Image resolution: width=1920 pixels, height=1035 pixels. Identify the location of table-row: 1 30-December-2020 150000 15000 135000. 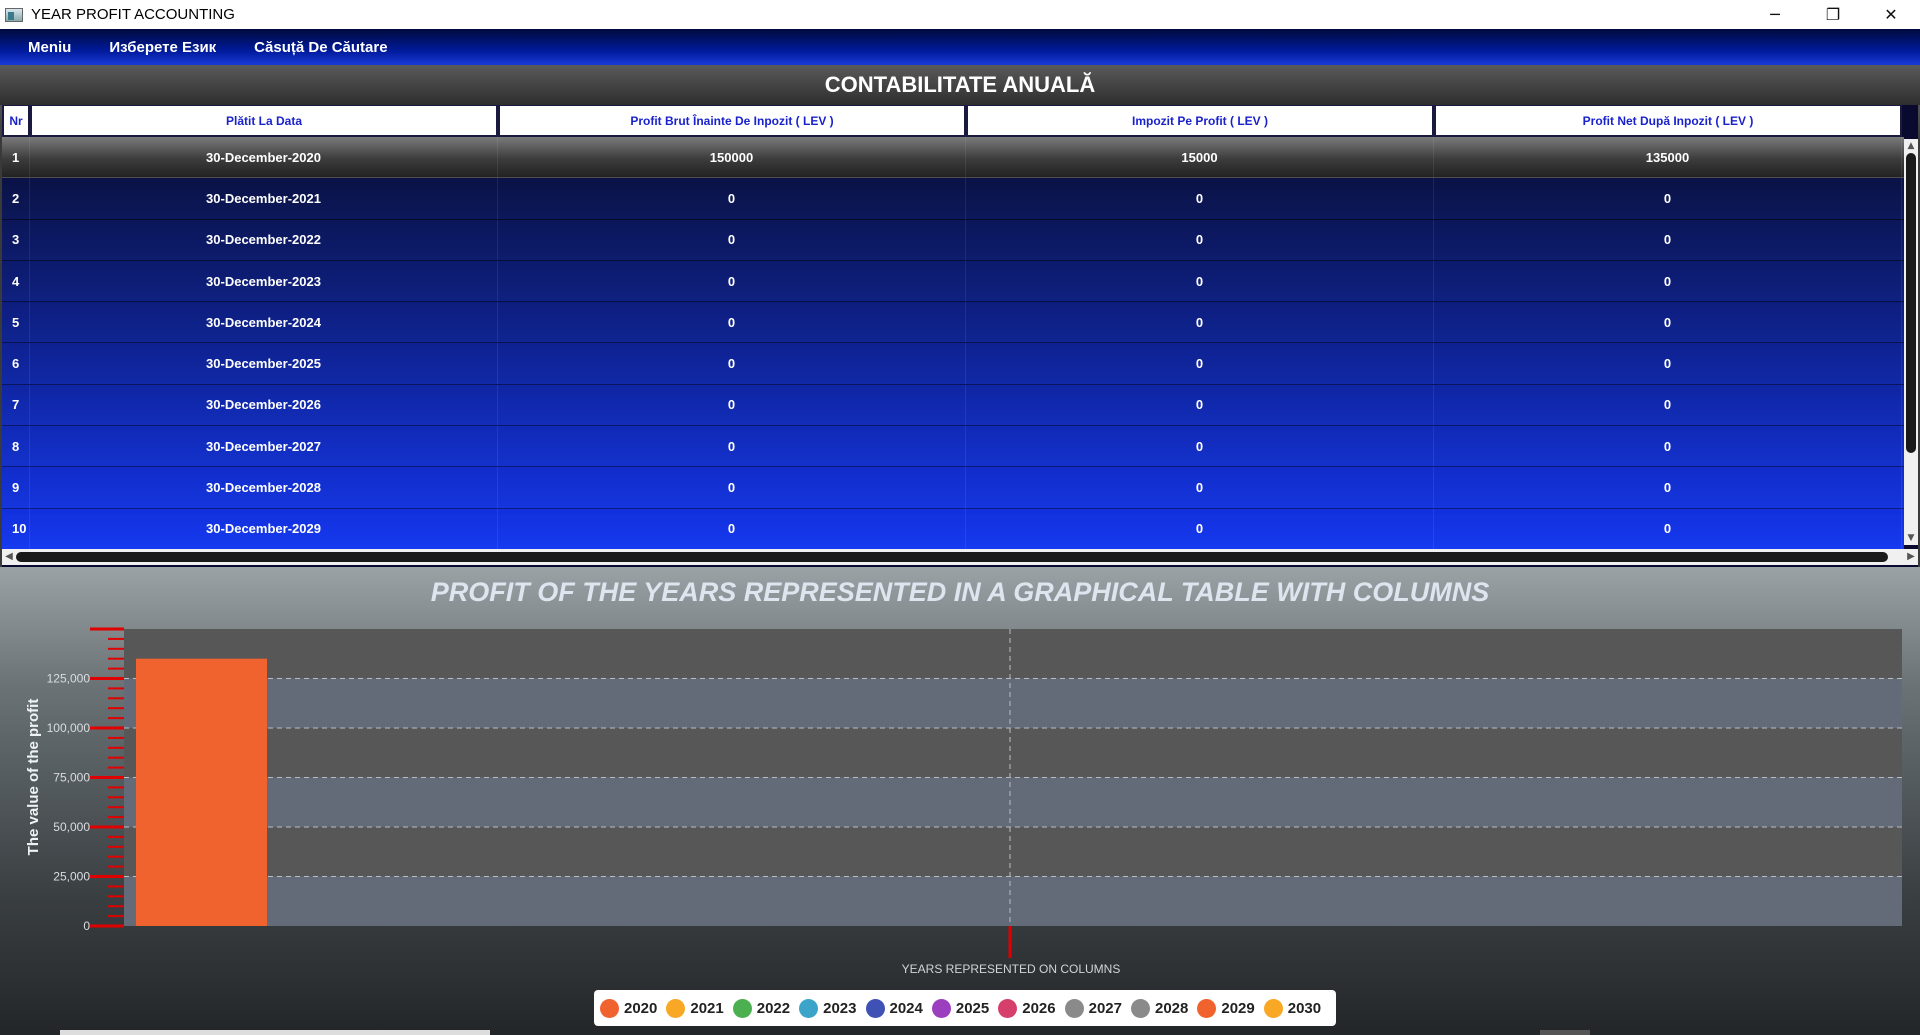
(953, 158).